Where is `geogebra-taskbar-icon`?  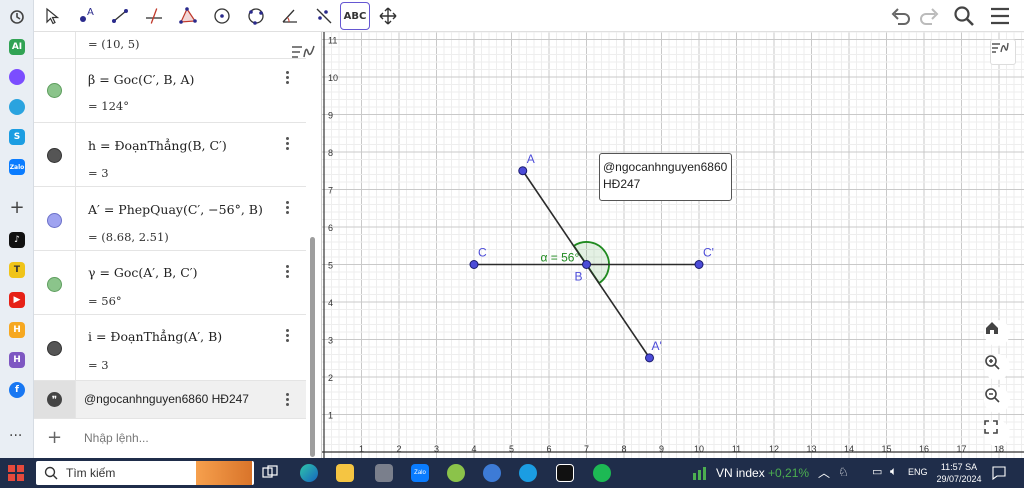 geogebra-taskbar-icon is located at coordinates (456, 473).